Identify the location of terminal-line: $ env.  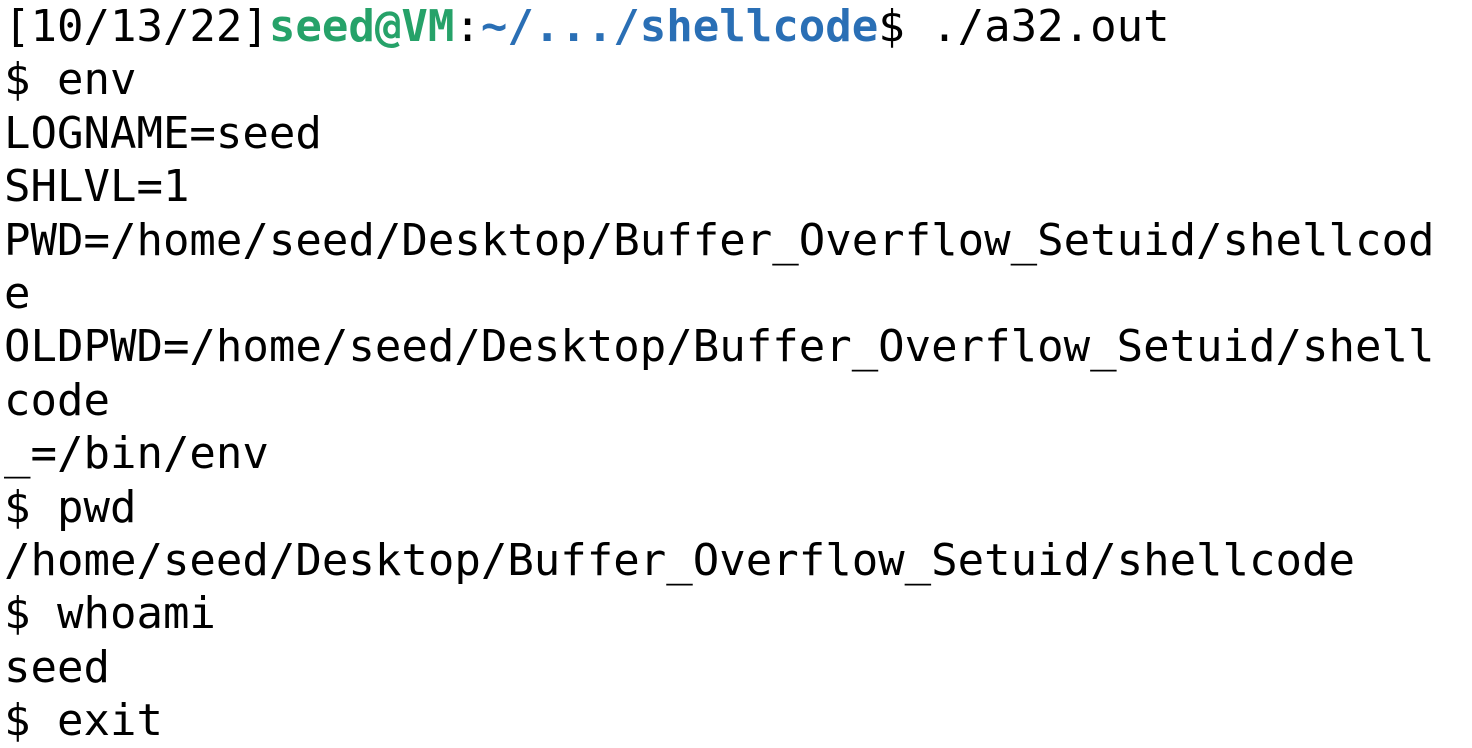
(70, 80).